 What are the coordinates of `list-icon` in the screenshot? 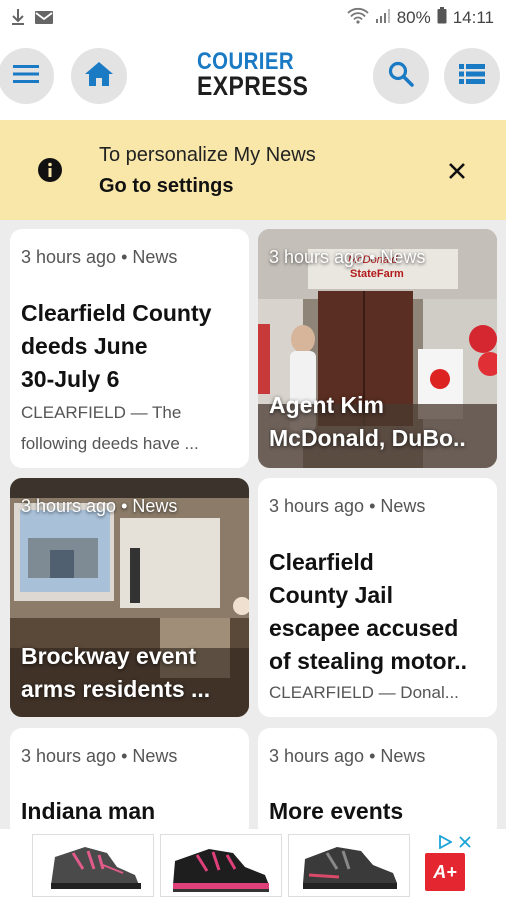 It's located at (472, 76).